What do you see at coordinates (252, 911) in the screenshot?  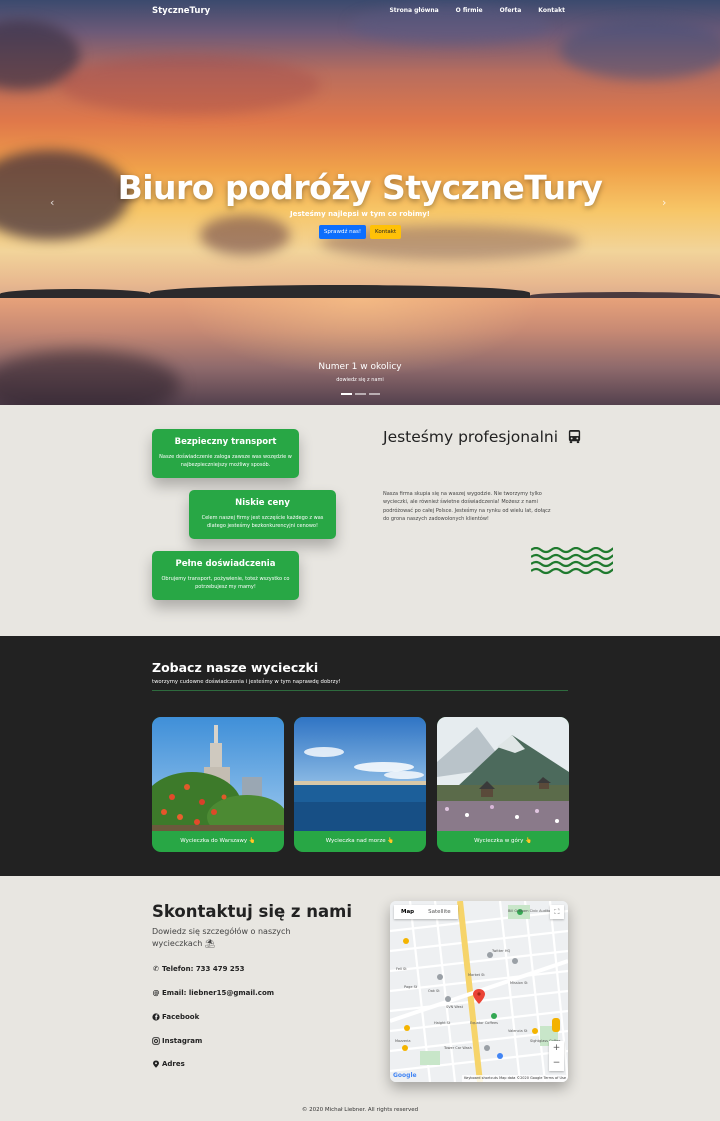 I see `contact-title: Skontaktuj się z nami` at bounding box center [252, 911].